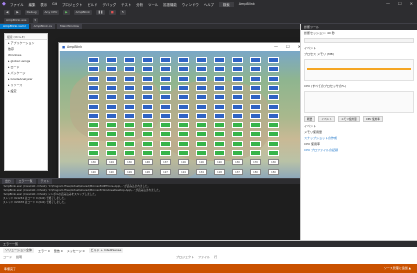 The width and height of the screenshot is (417, 273). I want to click on map-cell: 137, so click(165, 162).